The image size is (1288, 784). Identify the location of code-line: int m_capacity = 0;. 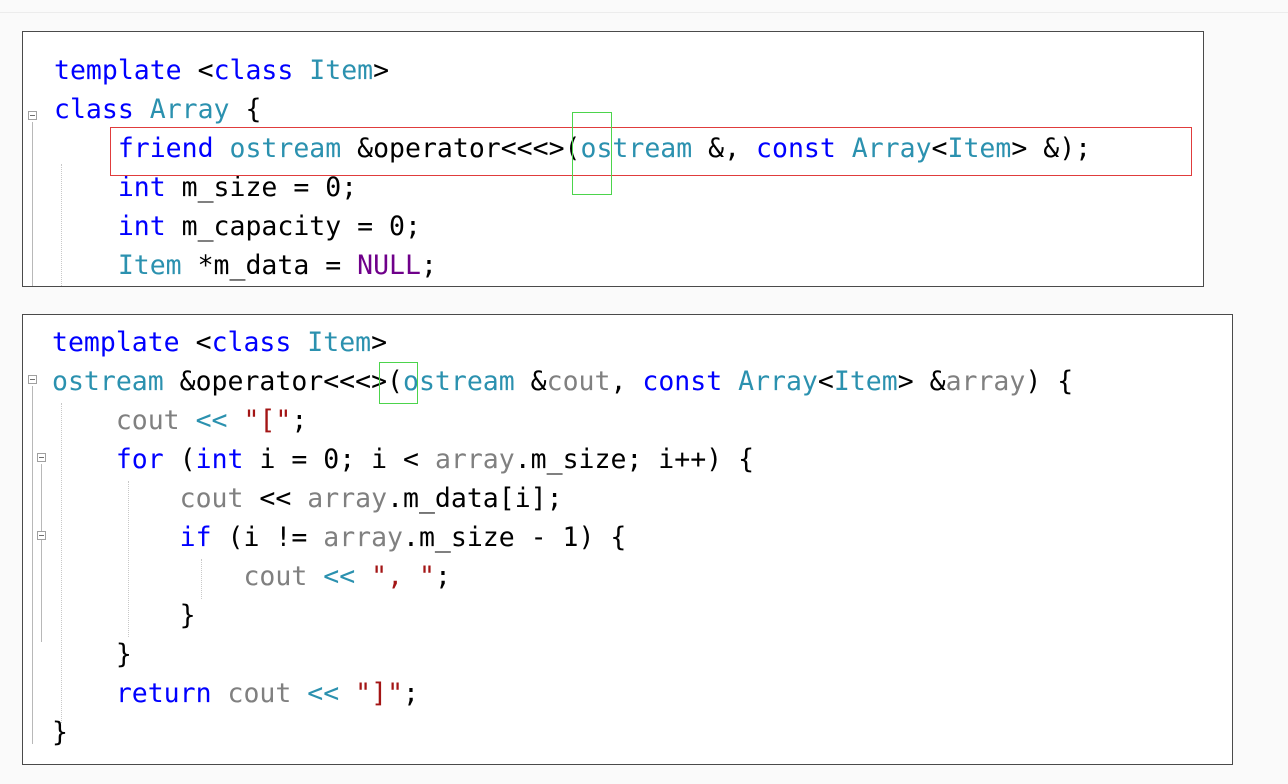
(237, 226).